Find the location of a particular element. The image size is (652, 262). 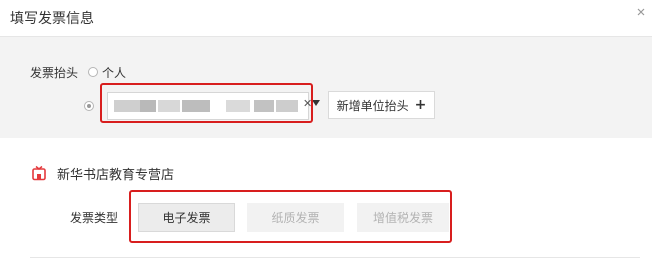

store-icon is located at coordinates (39, 173).